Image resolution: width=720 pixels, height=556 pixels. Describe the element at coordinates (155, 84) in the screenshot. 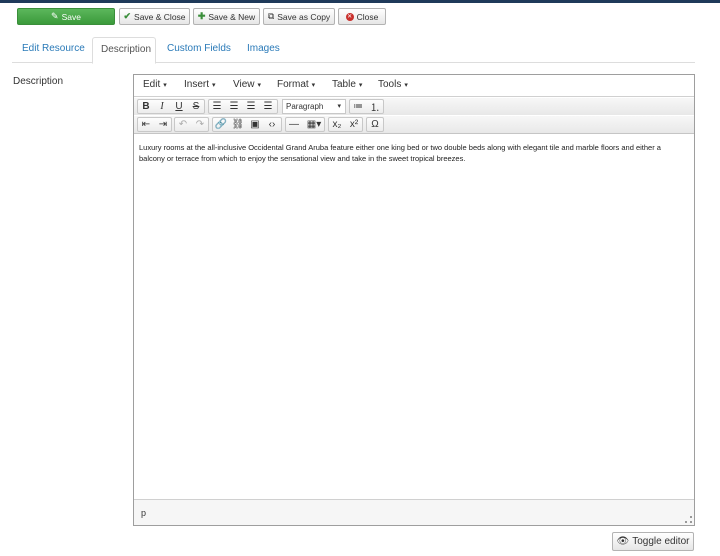

I see `menu-edit: Edit ▾` at that location.